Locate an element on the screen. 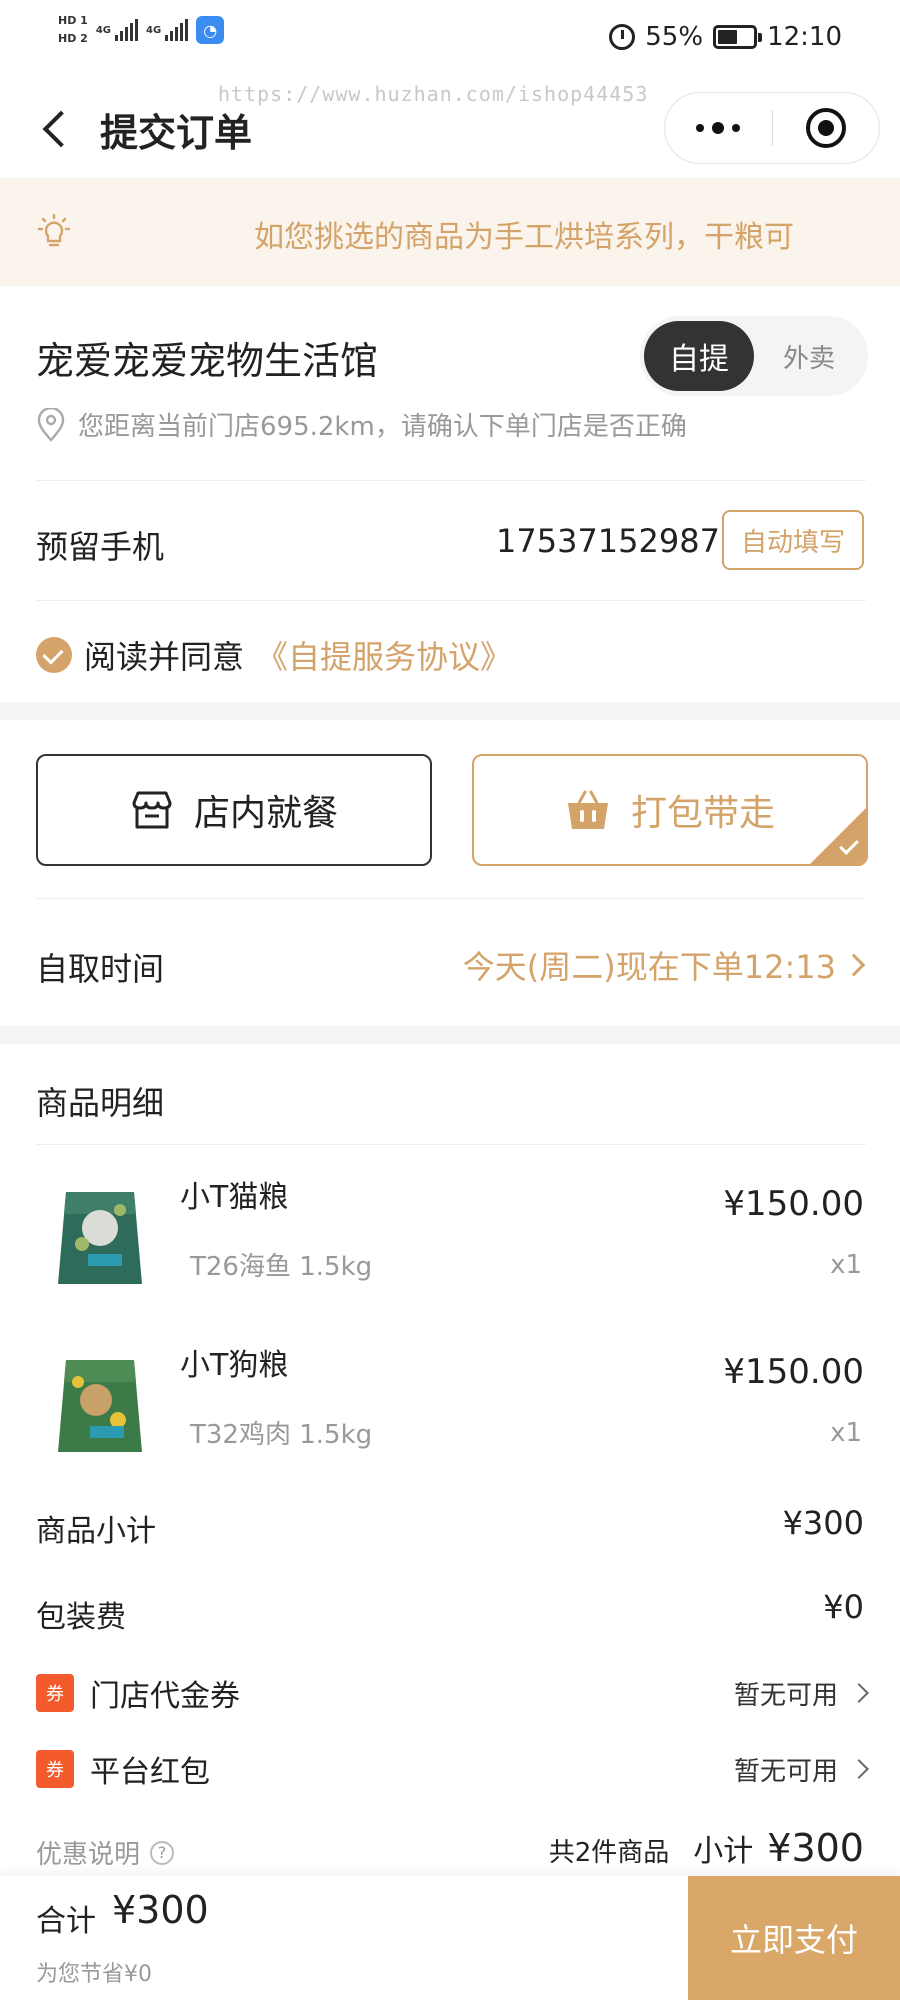  store-icon is located at coordinates (152, 810).